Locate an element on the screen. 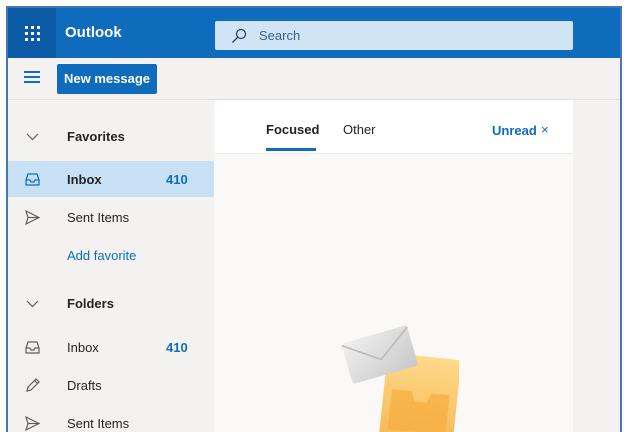  add-favorite-link: Add favorite is located at coordinates (111, 255).